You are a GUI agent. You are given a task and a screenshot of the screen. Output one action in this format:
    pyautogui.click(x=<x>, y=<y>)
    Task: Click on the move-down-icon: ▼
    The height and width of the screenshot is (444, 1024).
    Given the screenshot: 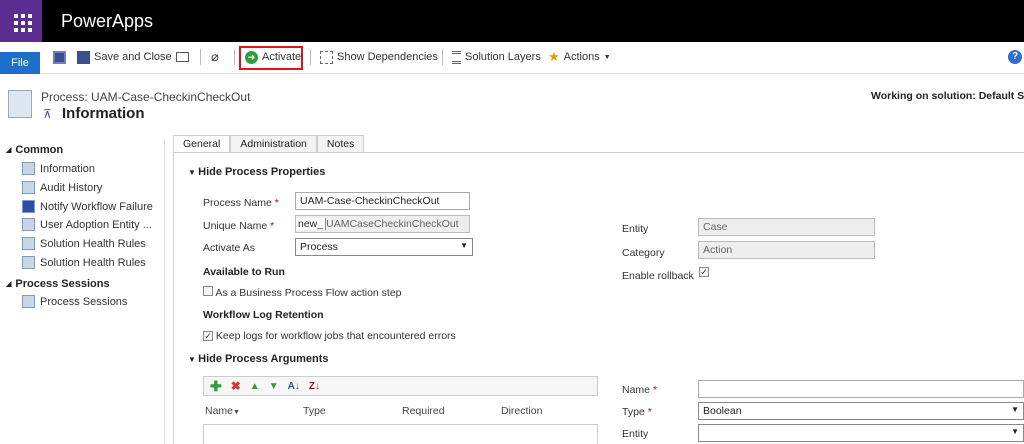 What is the action you would take?
    pyautogui.click(x=274, y=386)
    